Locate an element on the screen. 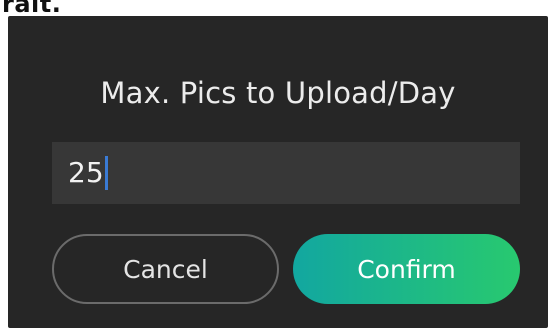 Image resolution: width=555 pixels, height=331 pixels. input-value: 25 is located at coordinates (86, 172).